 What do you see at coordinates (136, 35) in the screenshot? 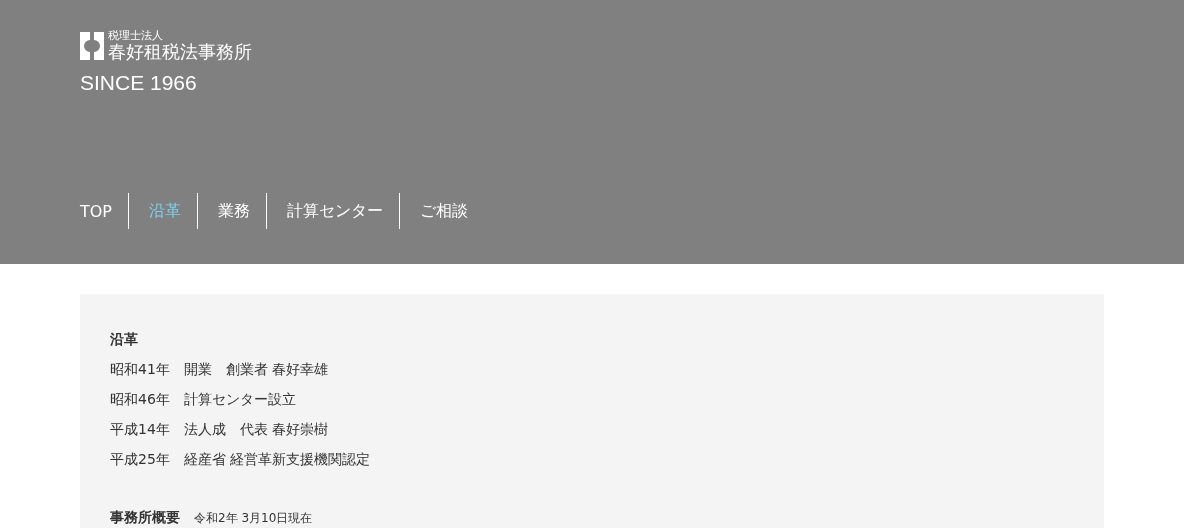
I see `logo-subtitle: 税理士法人` at bounding box center [136, 35].